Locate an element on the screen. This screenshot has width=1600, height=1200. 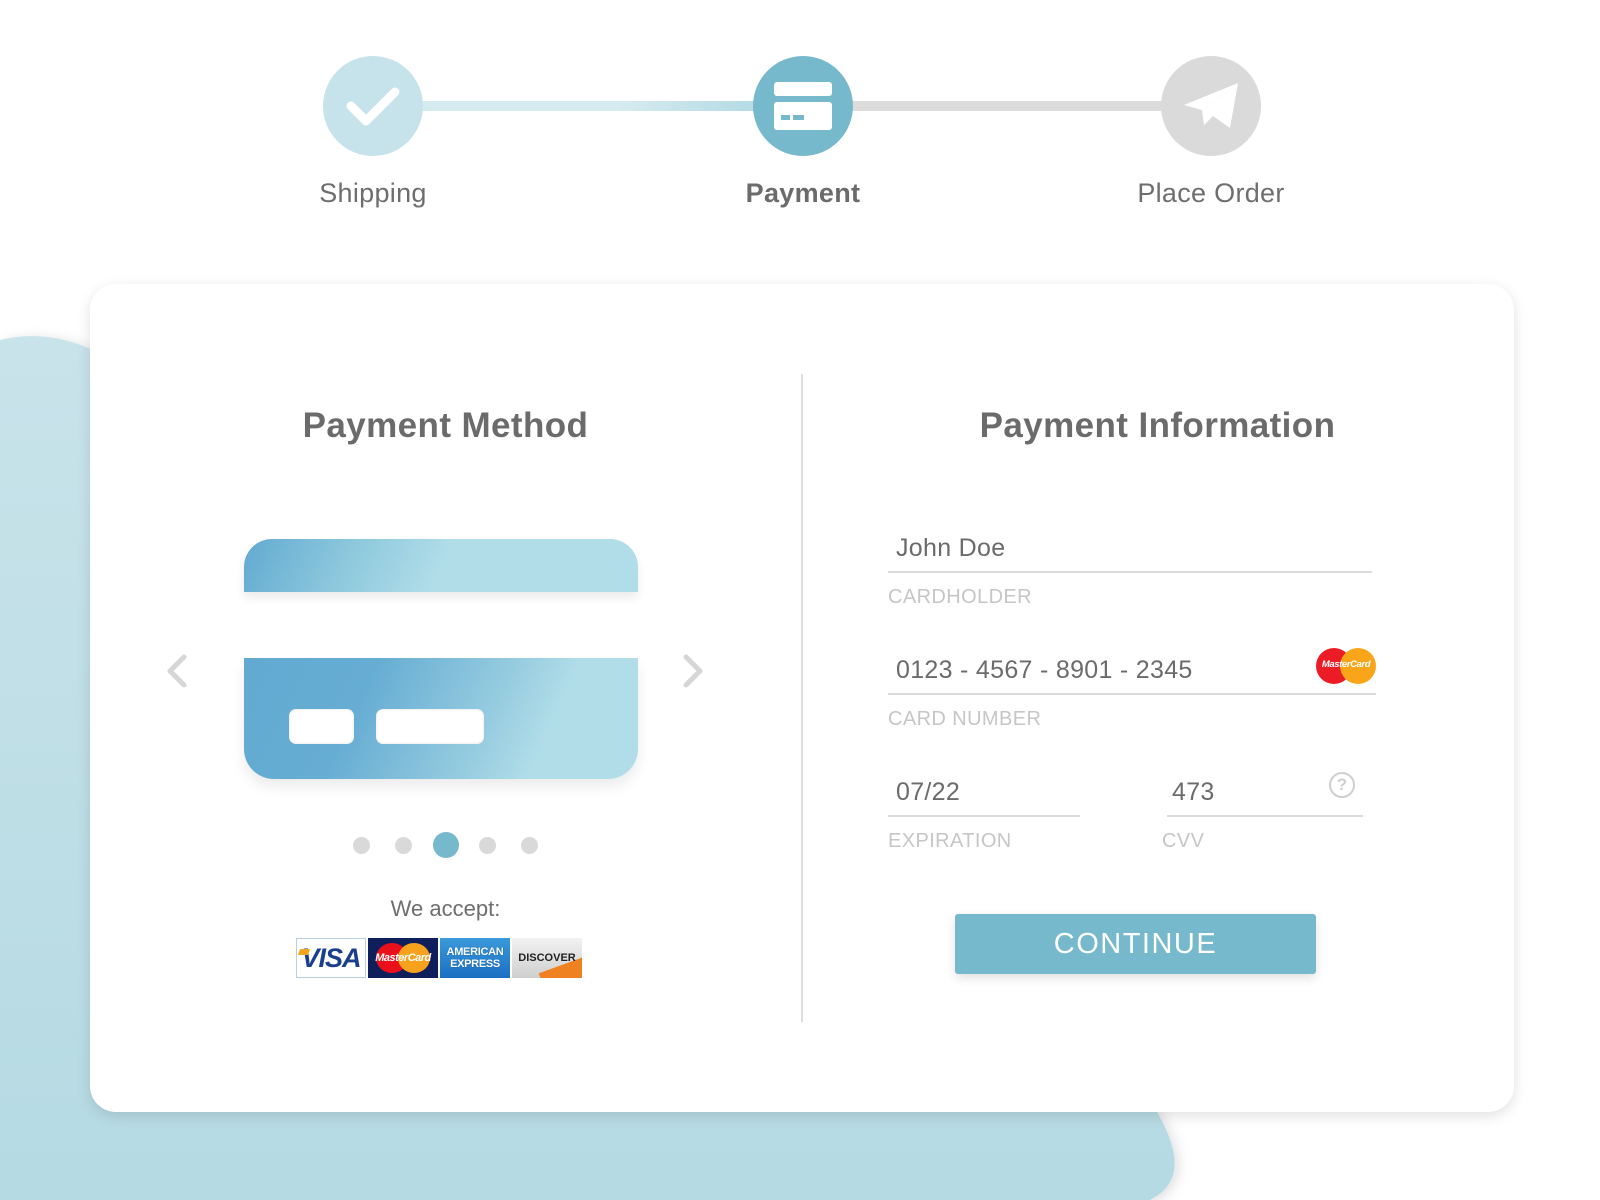
expiration-field: EXPIRATION is located at coordinates (984, 815).